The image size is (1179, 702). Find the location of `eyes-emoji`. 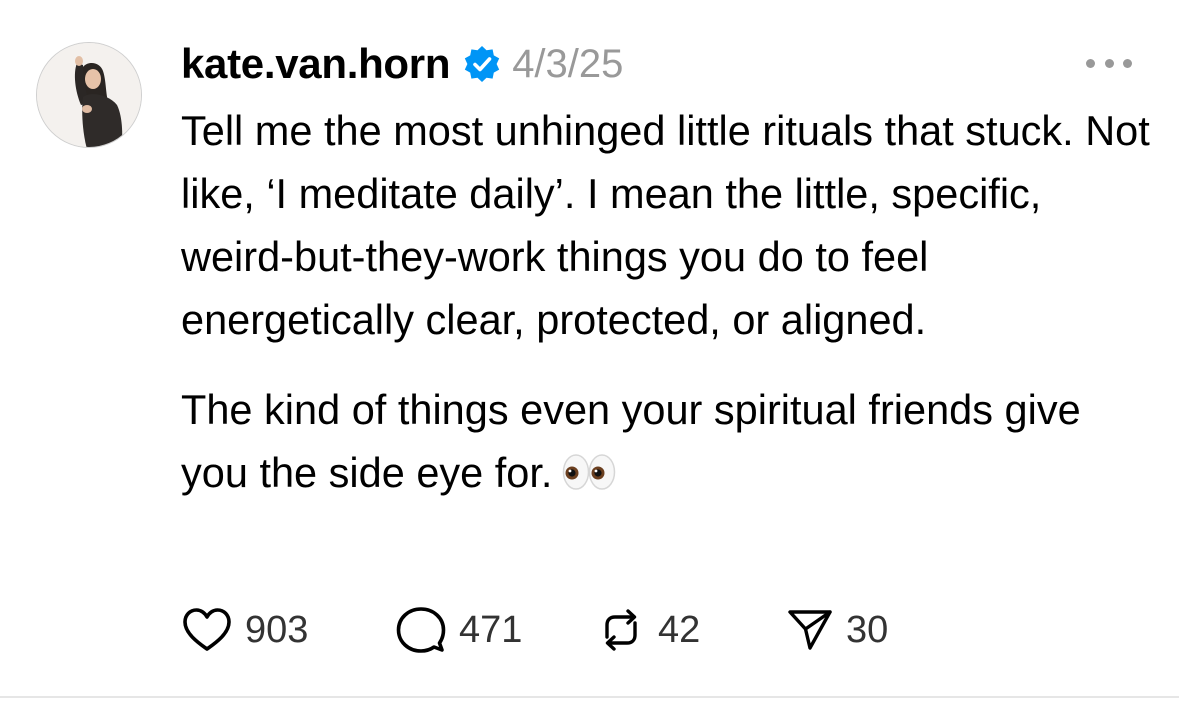

eyes-emoji is located at coordinates (590, 467).